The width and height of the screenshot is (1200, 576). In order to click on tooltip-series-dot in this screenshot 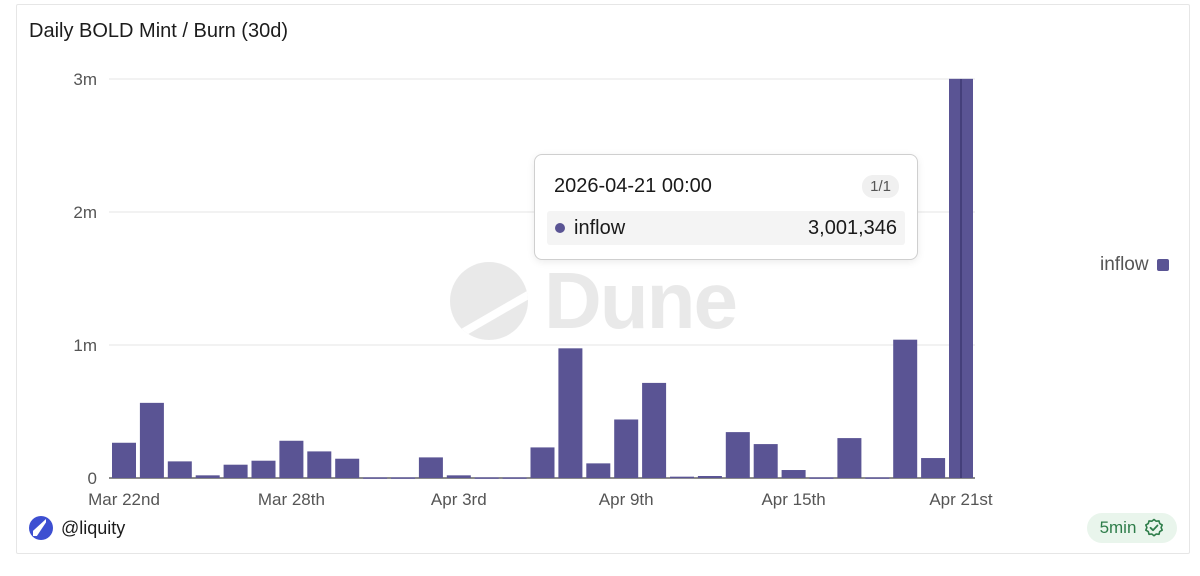, I will do `click(560, 228)`.